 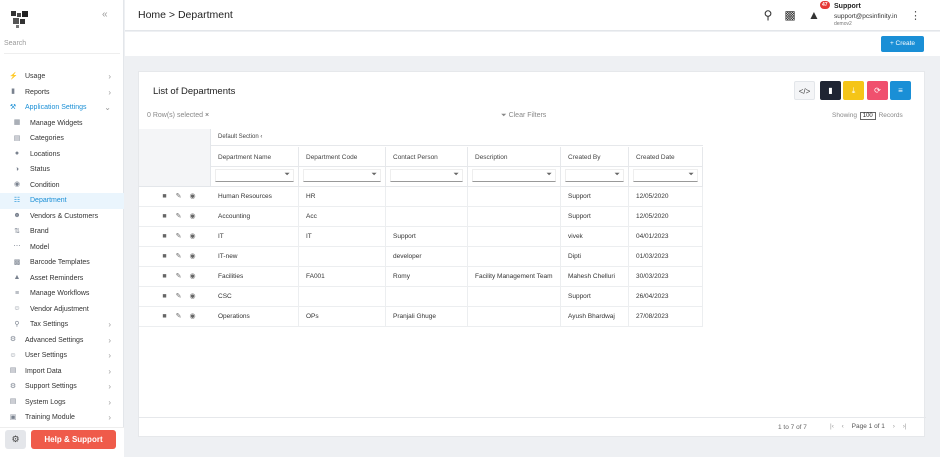 I want to click on last-page-icon: ›|, so click(x=905, y=426).